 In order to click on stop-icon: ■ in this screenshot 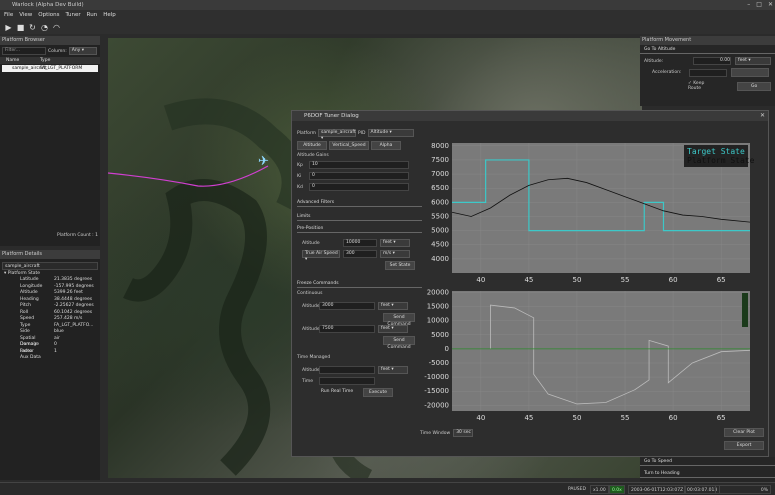, I will do `click(20, 27)`.